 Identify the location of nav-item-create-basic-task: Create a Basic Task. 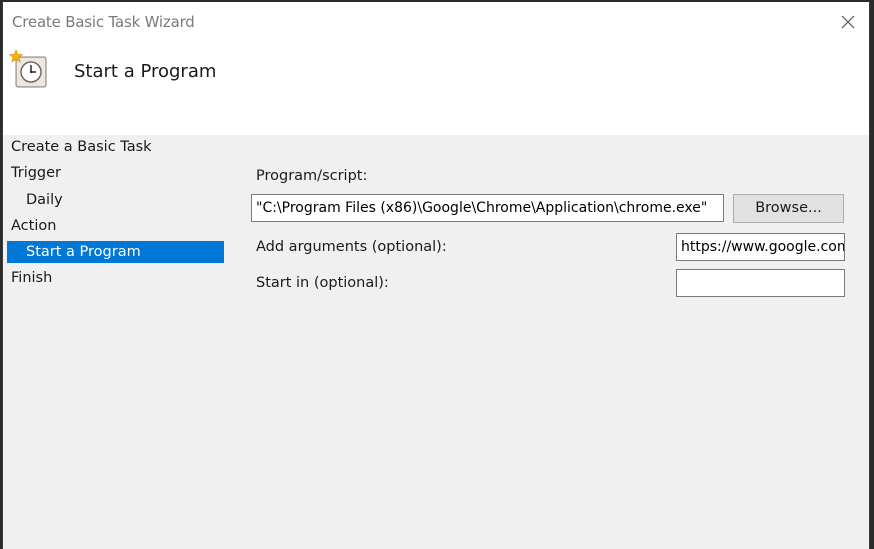
(81, 147).